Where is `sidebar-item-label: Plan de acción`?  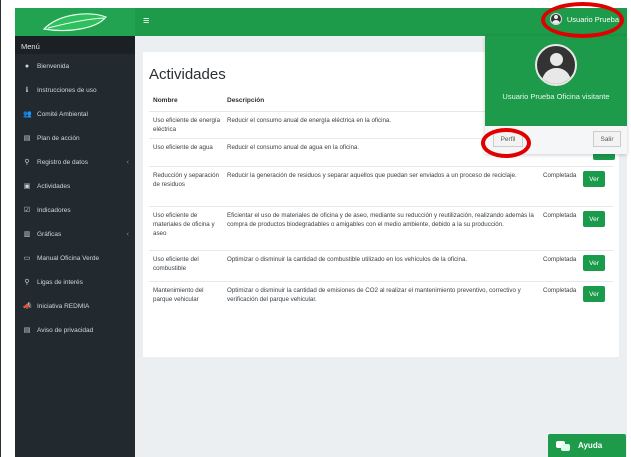 sidebar-item-label: Plan de acción is located at coordinates (58, 138).